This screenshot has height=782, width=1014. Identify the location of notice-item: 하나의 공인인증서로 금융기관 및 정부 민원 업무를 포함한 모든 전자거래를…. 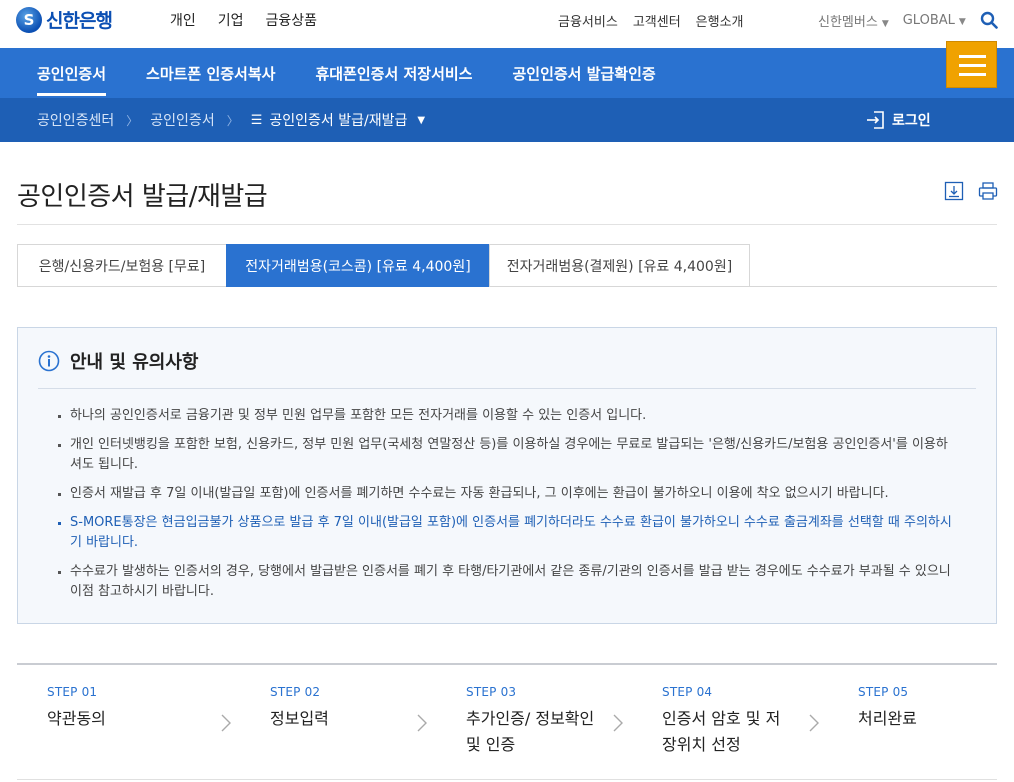
(508, 416).